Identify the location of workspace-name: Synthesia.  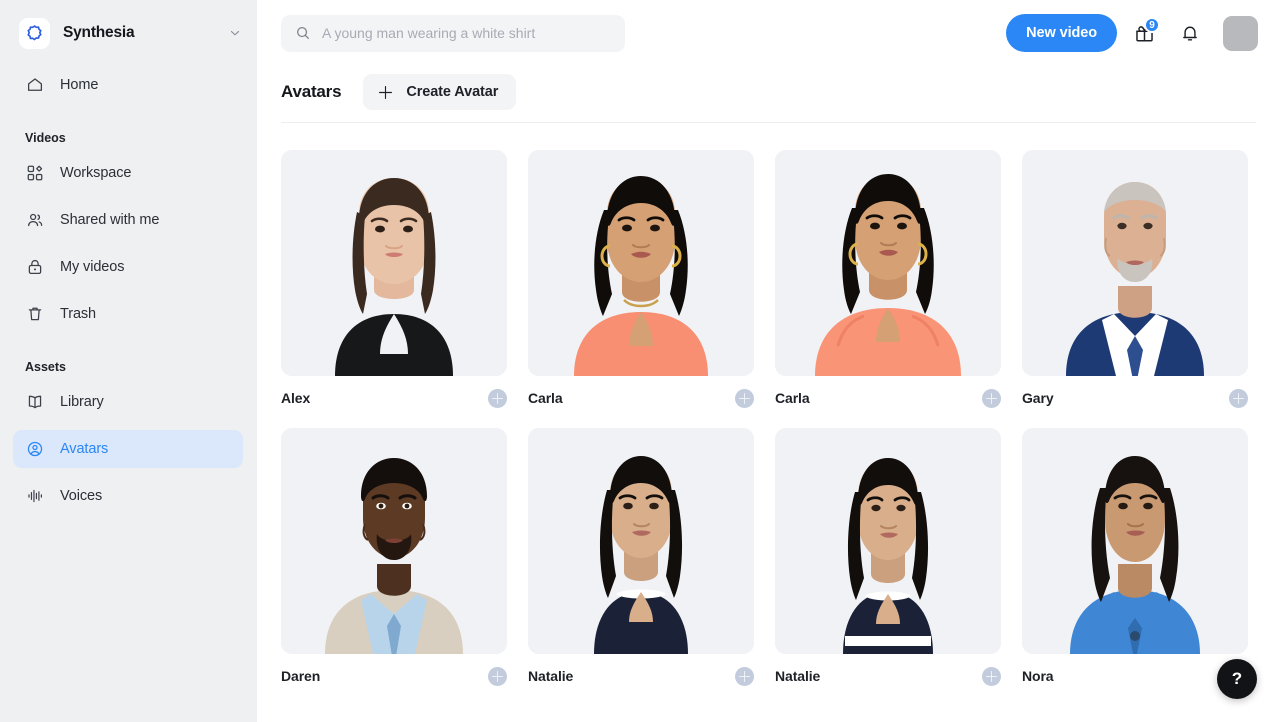
(99, 32).